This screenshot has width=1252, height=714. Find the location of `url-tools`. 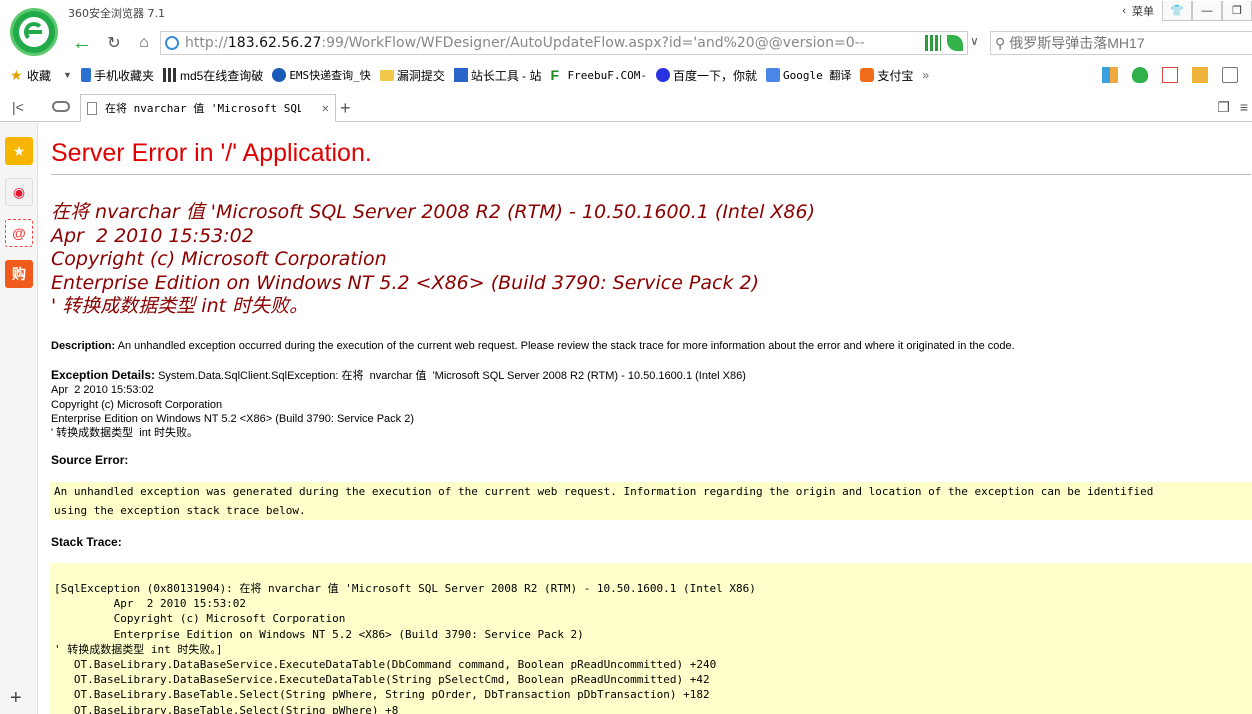

url-tools is located at coordinates (944, 43).